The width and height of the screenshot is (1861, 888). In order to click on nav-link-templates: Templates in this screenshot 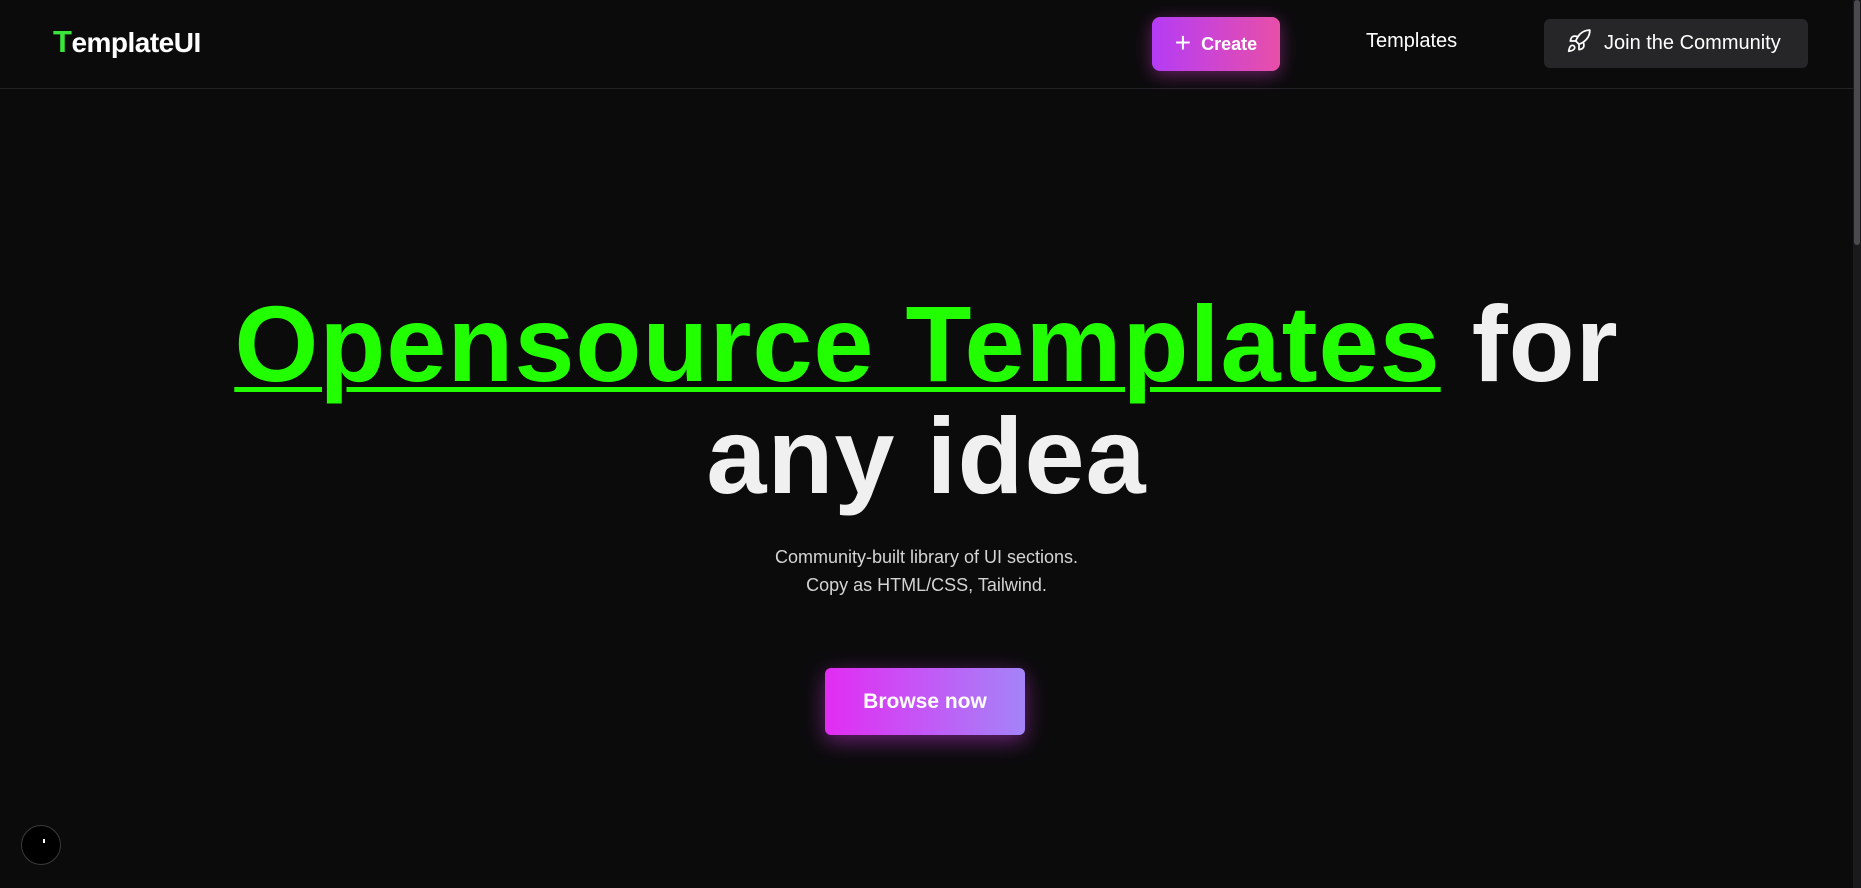, I will do `click(1411, 41)`.